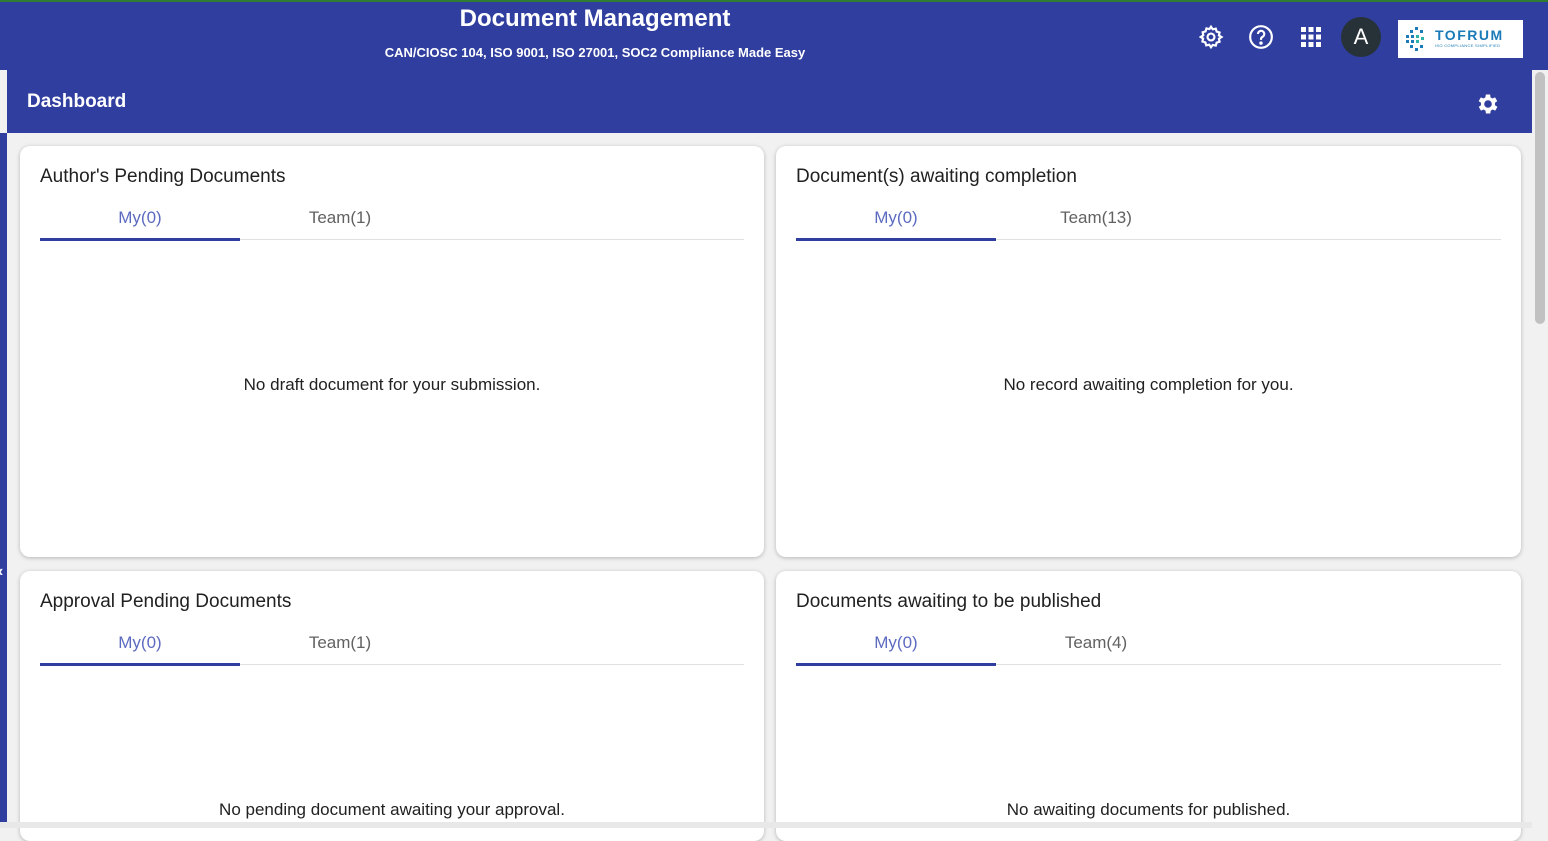  What do you see at coordinates (1, 572) in the screenshot?
I see `sidebar-toggle-chevron-icon: ‹` at bounding box center [1, 572].